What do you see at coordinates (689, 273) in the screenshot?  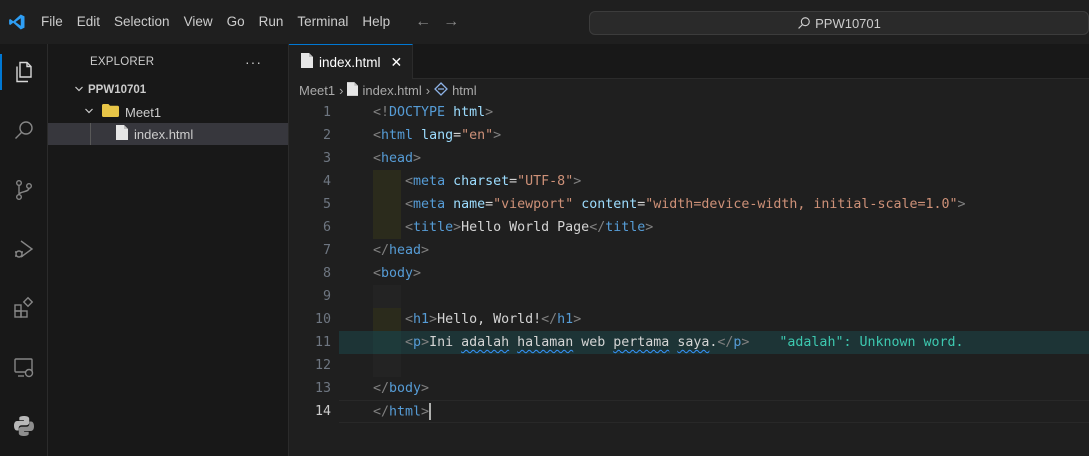 I see `code-line: 8 <body>` at bounding box center [689, 273].